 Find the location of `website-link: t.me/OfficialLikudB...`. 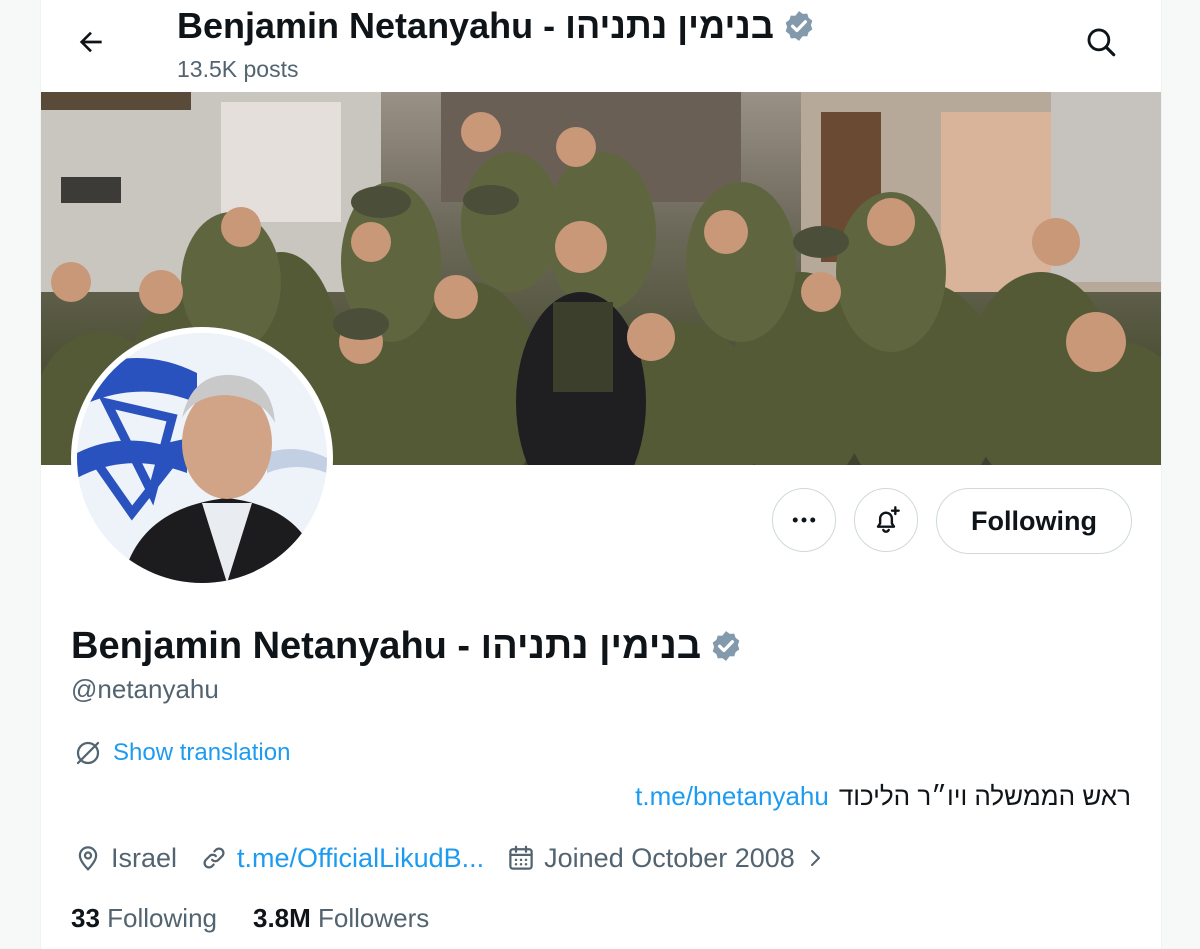

website-link: t.me/OfficialLikudB... is located at coordinates (360, 858).